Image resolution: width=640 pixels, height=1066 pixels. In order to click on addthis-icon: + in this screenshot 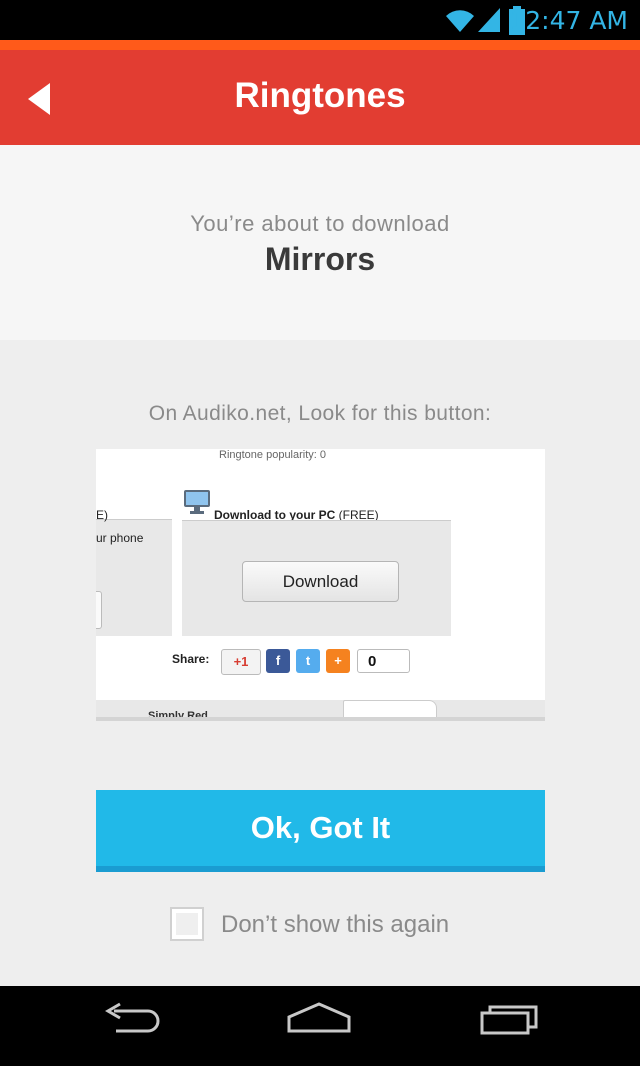, I will do `click(338, 661)`.